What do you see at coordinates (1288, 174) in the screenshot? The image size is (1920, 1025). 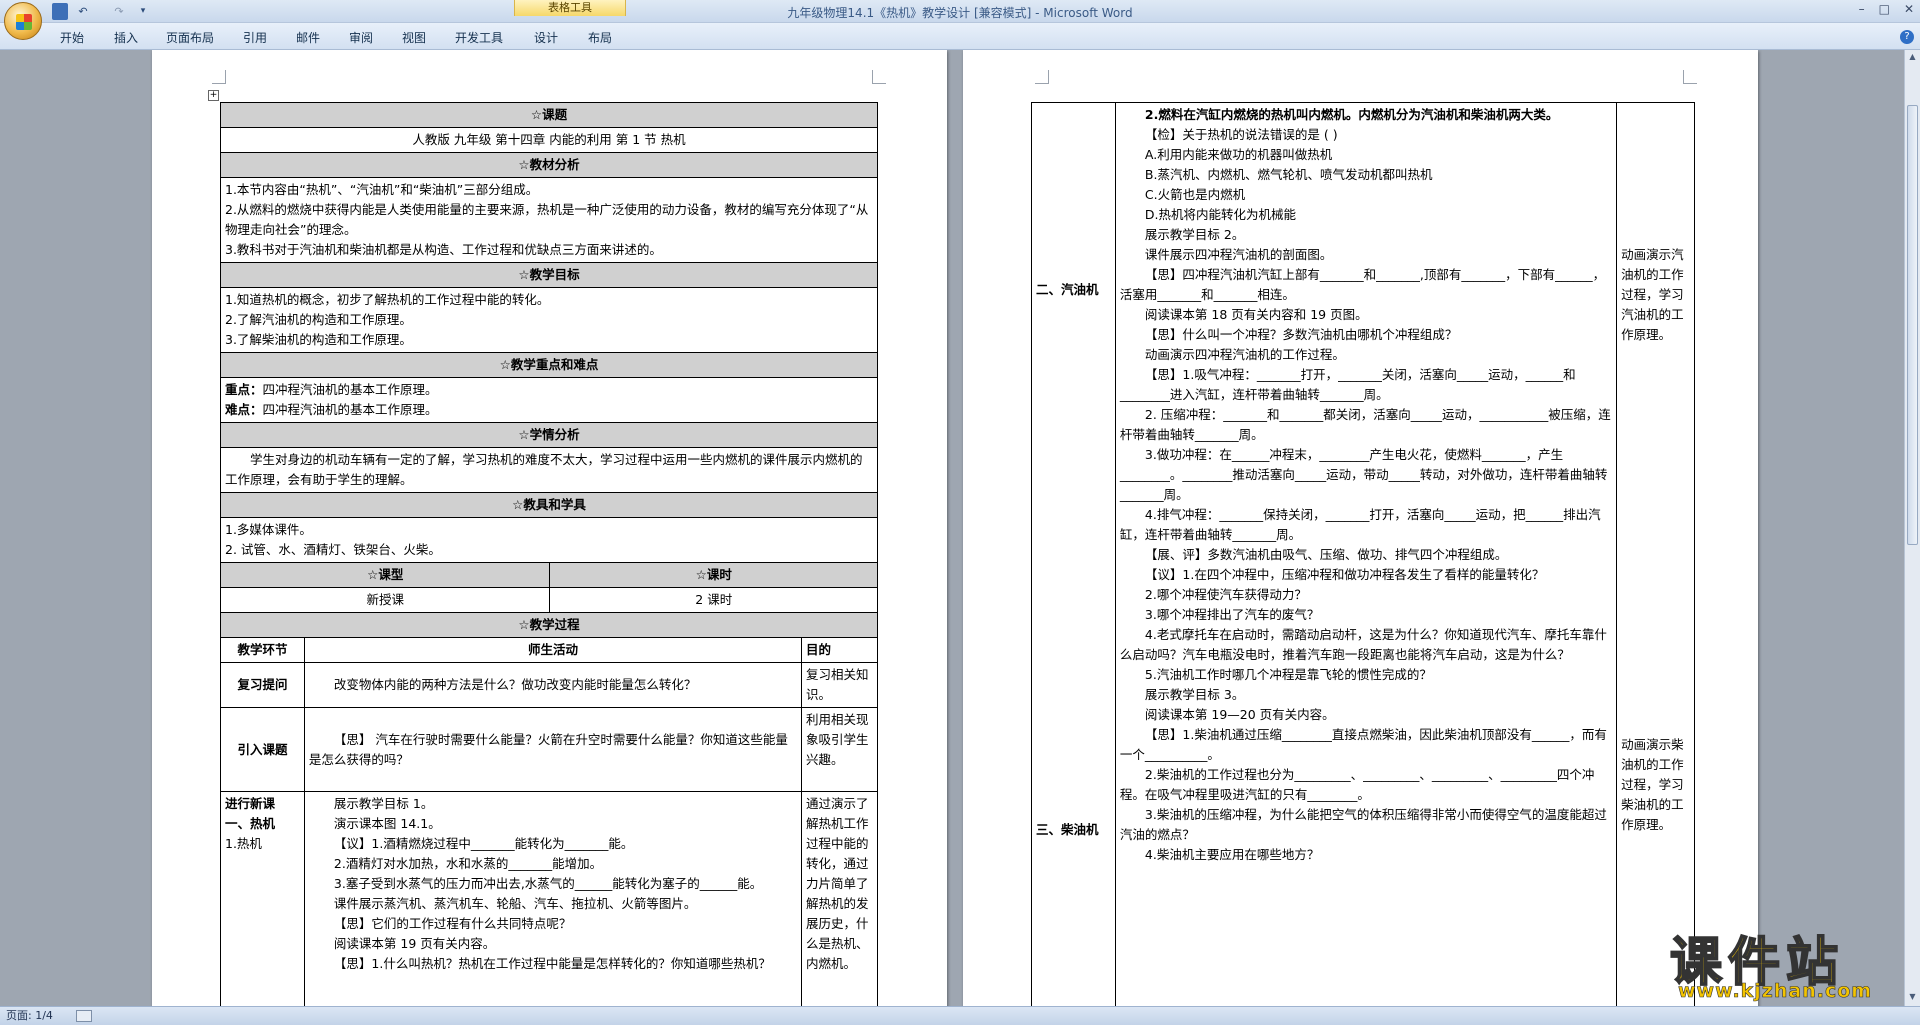 I see `activity-line: B.蒸汽机、内燃机、燃气轮机、喷气发动机都叫热机` at bounding box center [1288, 174].